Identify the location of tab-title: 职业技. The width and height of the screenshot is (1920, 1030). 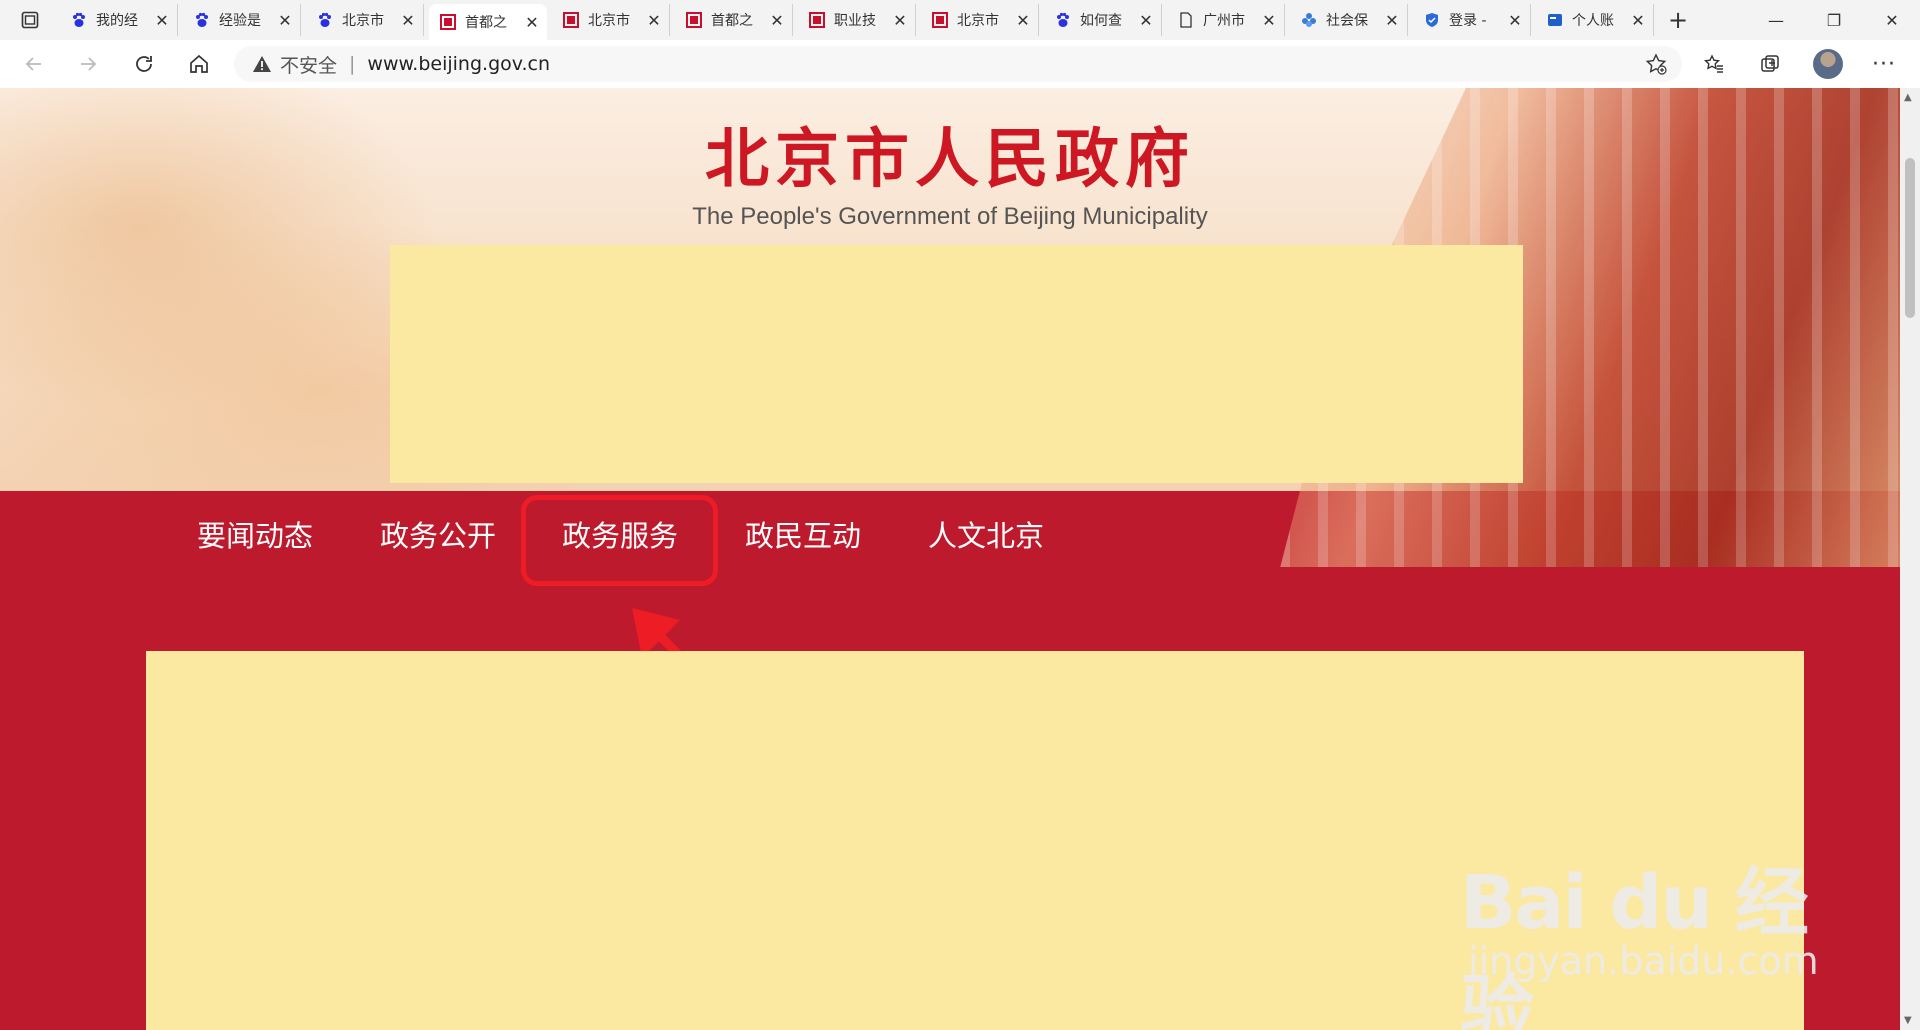
(855, 21).